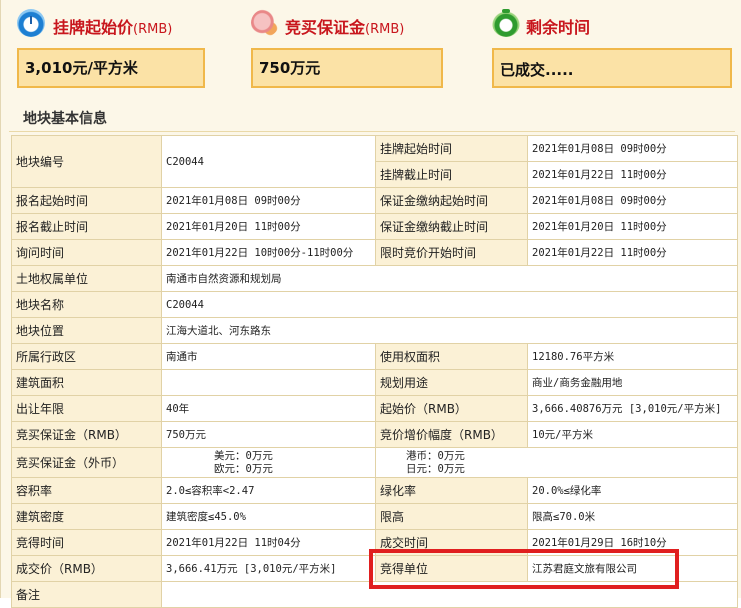  I want to click on green-value: 20.0%≤绿化率, so click(632, 490).